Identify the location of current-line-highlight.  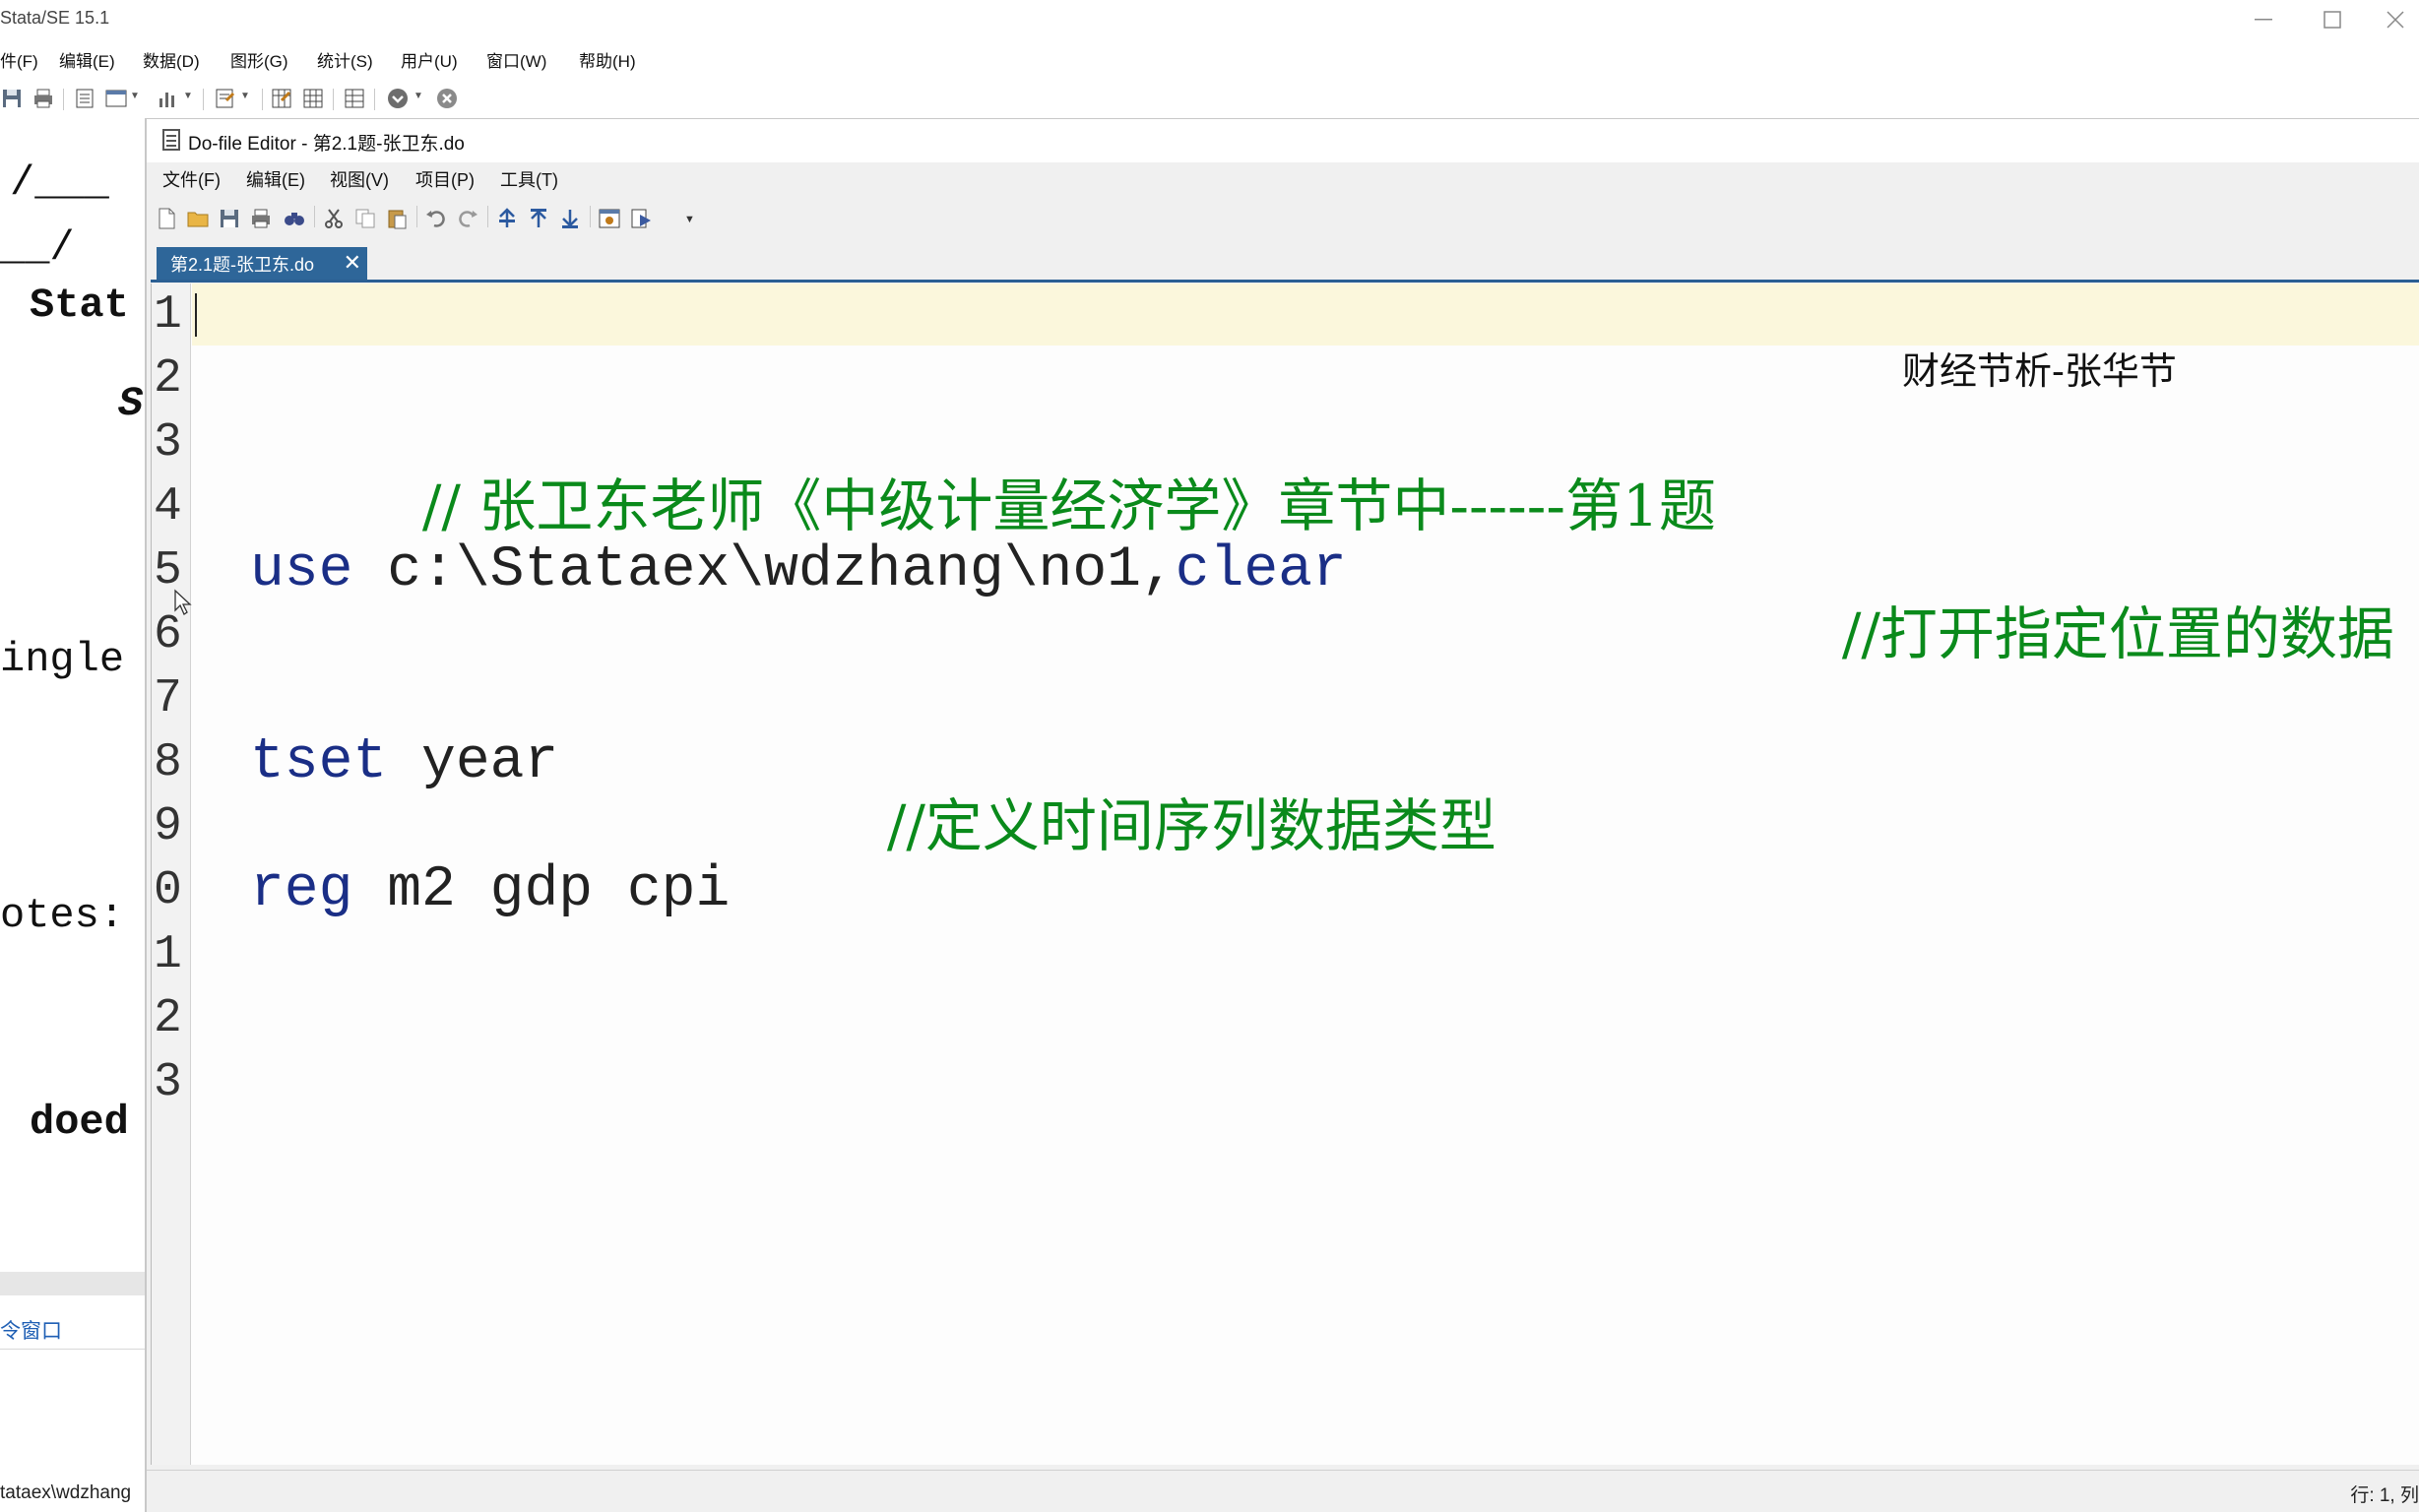
(1306, 315).